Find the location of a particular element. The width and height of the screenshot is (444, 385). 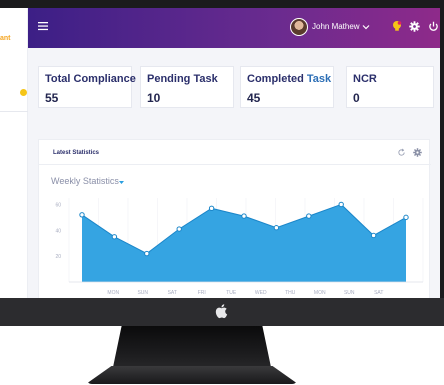

lightbulb-icon is located at coordinates (397, 26).